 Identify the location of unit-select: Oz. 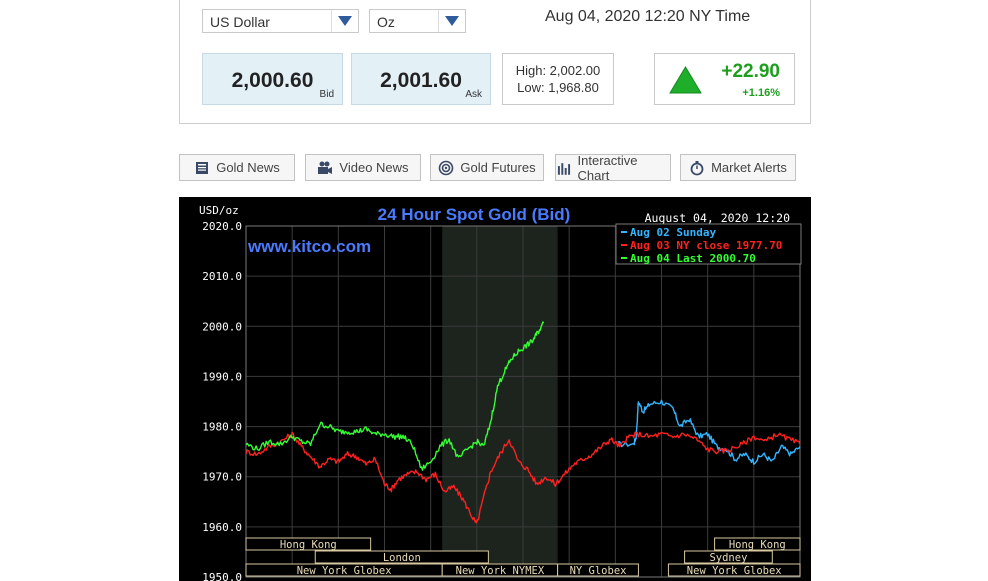
(417, 21).